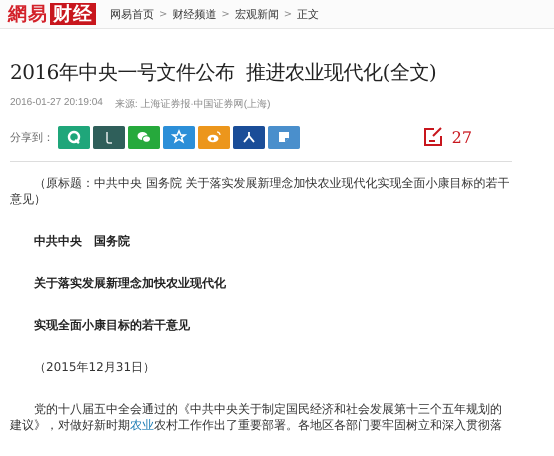 Image resolution: width=554 pixels, height=456 pixels. I want to click on speech-bubble-icon, so click(74, 137).